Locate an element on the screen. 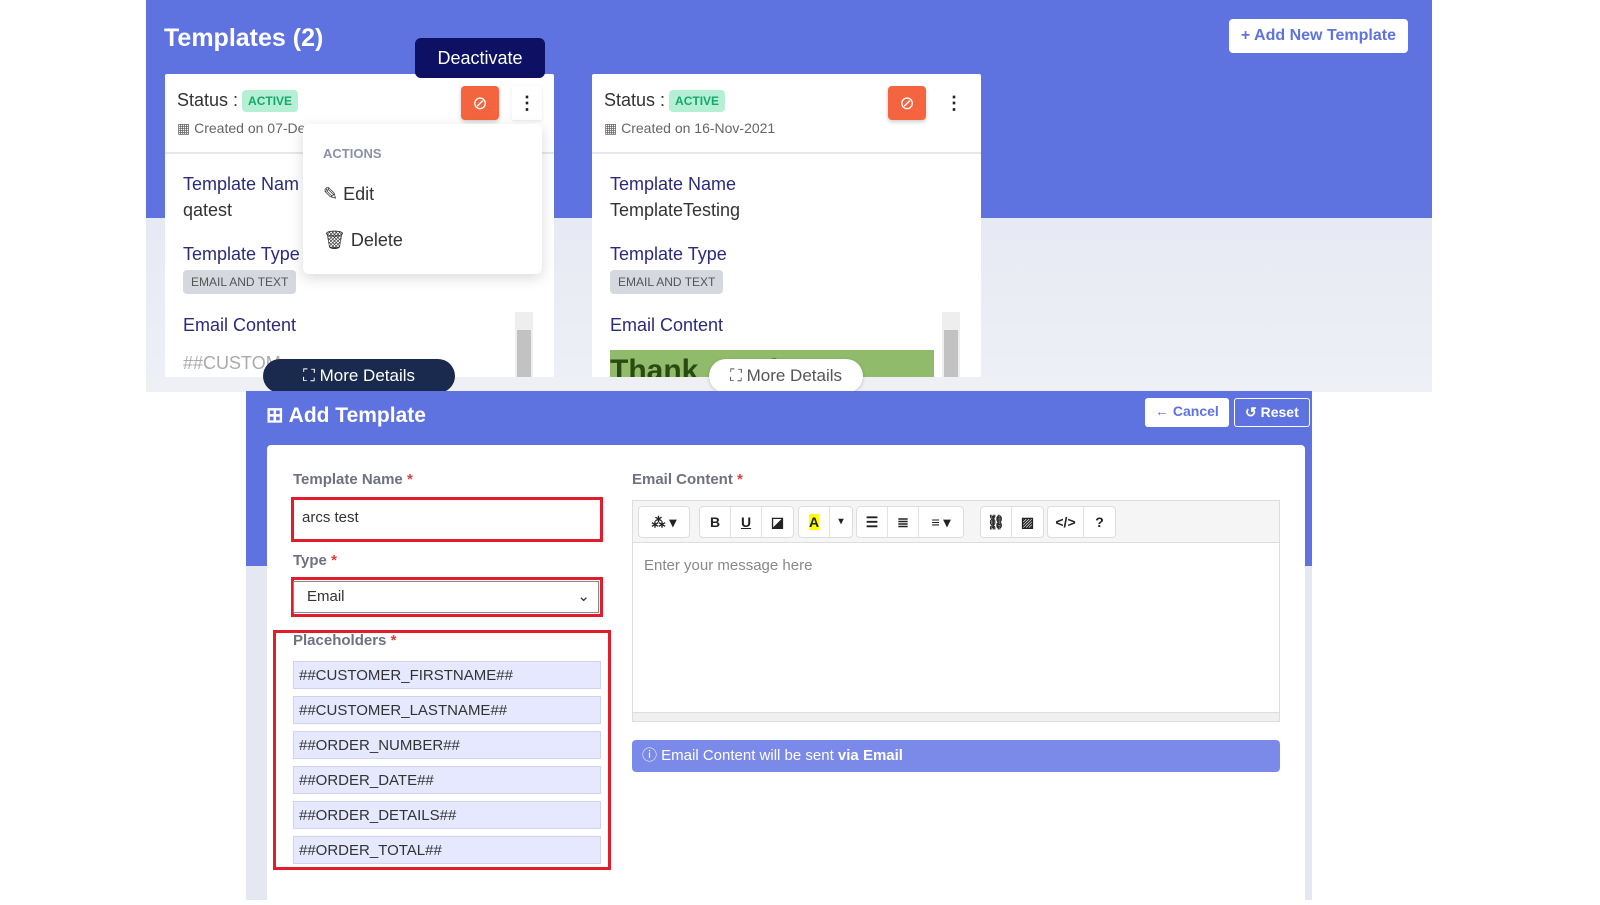  editor-toolbar: ⁂ ▾ B U ◪ A ▾ ☰ ≣ ≡ ▾ ⛓ ▨ </>? is located at coordinates (956, 522).